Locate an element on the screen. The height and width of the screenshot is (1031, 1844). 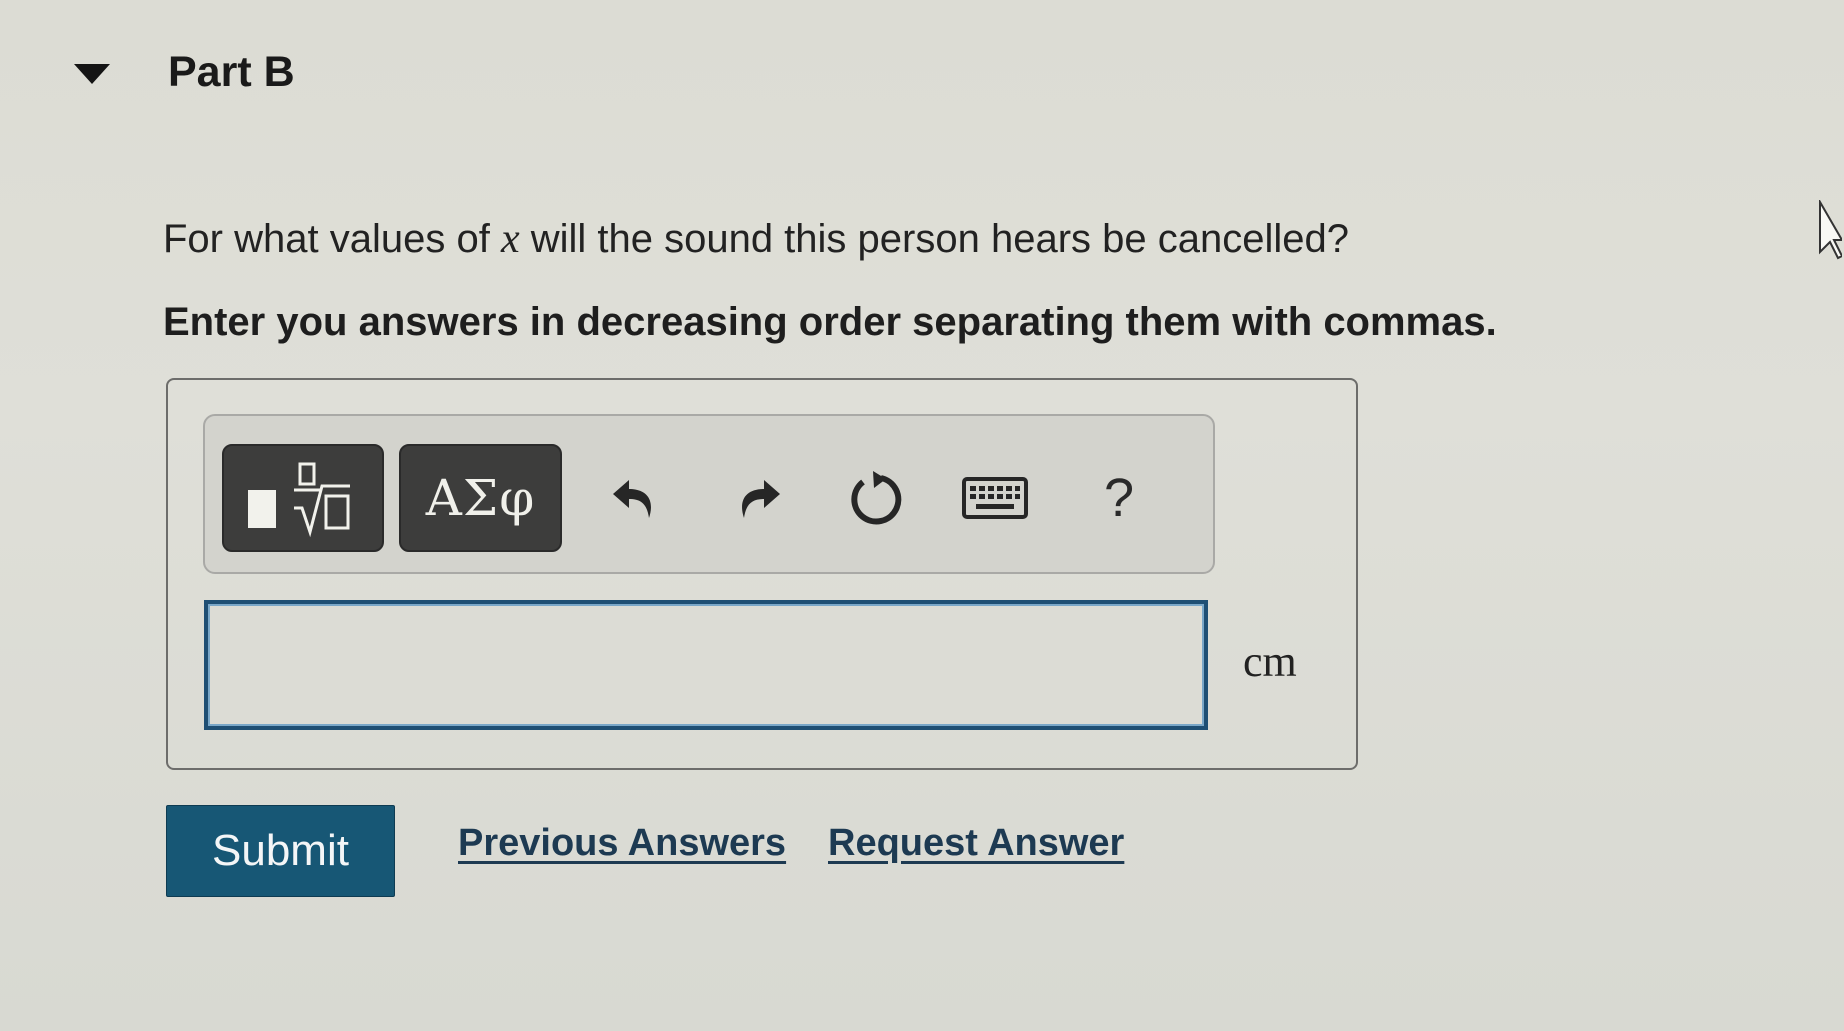
submit-button: Submit is located at coordinates (280, 851).